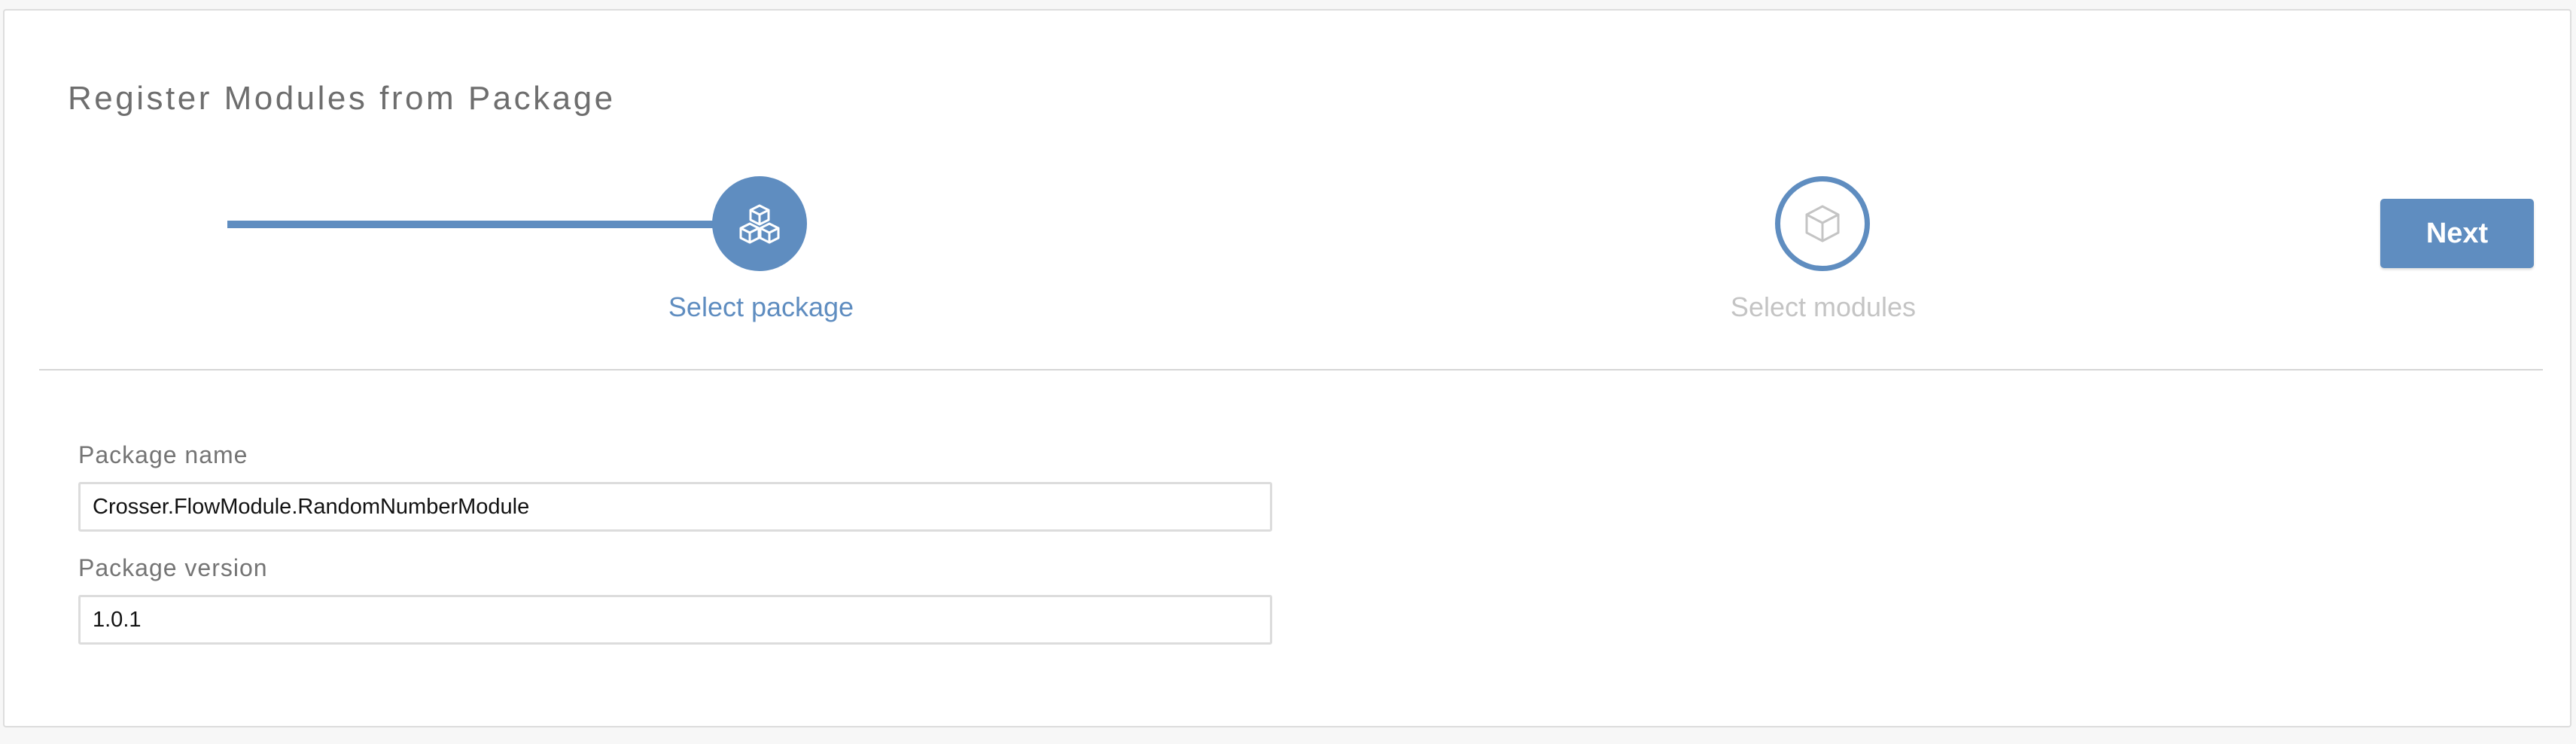  Describe the element at coordinates (1291, 369) in the screenshot. I see `section-divider` at that location.